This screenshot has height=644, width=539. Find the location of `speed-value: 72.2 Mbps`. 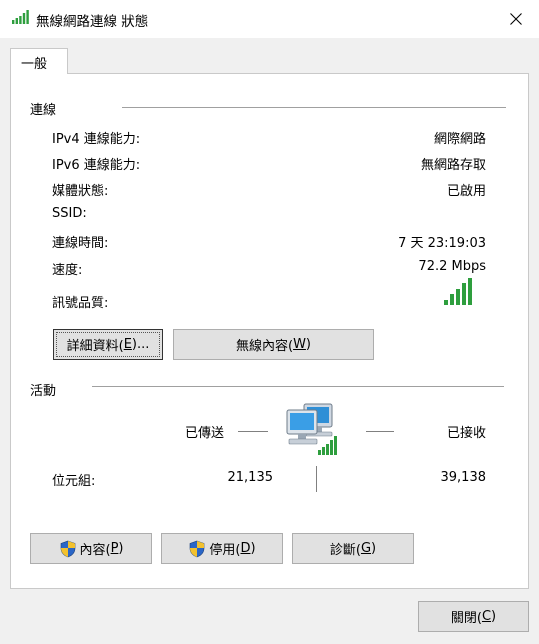

speed-value: 72.2 Mbps is located at coordinates (452, 266).